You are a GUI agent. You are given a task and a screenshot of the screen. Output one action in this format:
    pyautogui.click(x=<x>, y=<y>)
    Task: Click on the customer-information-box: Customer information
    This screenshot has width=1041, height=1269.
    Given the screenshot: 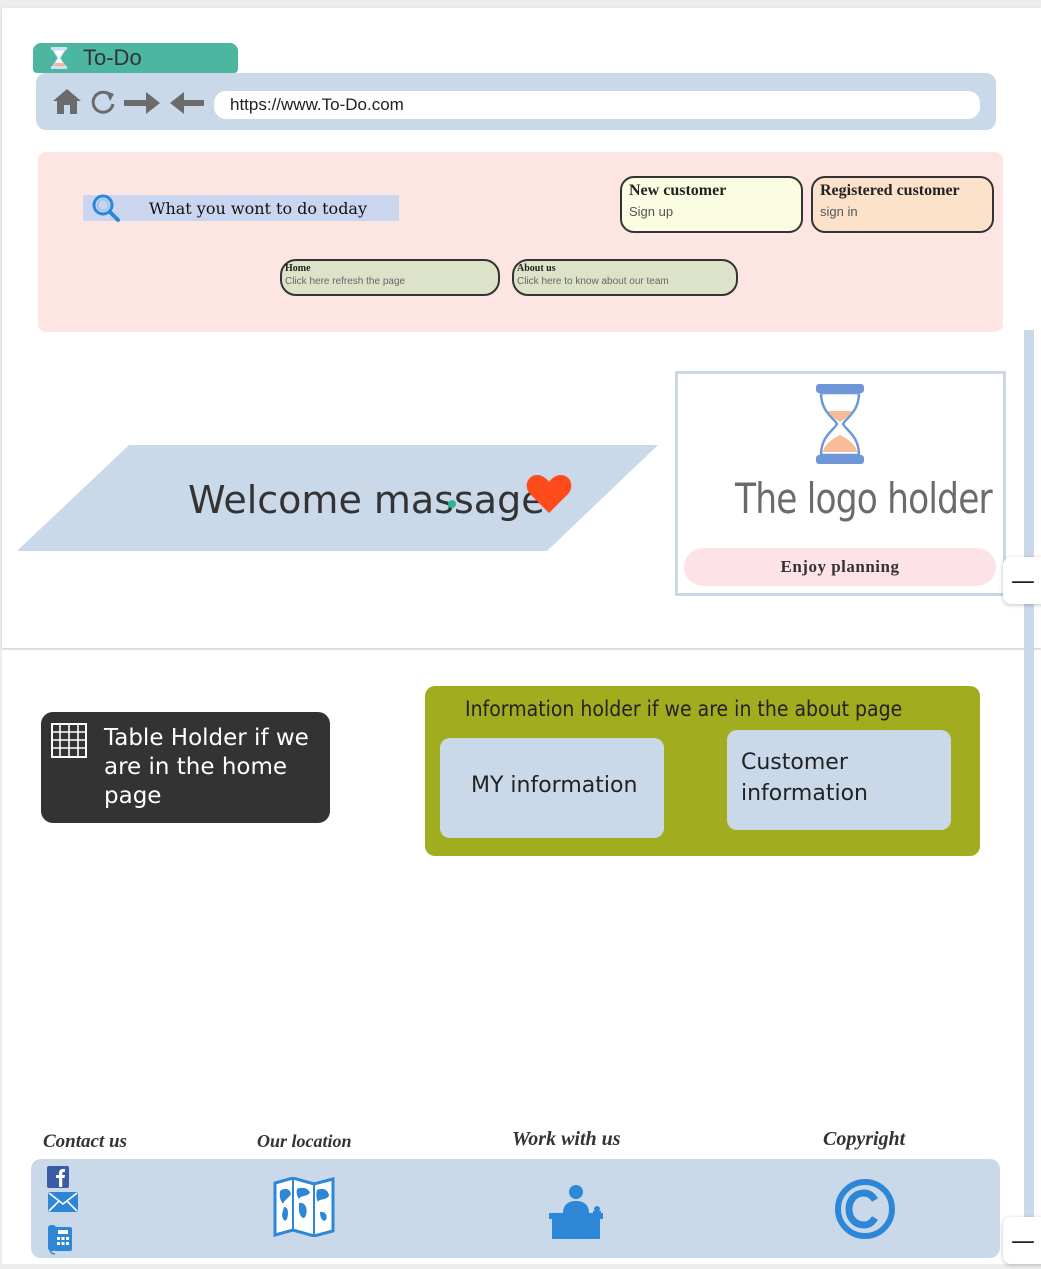 What is the action you would take?
    pyautogui.click(x=839, y=780)
    